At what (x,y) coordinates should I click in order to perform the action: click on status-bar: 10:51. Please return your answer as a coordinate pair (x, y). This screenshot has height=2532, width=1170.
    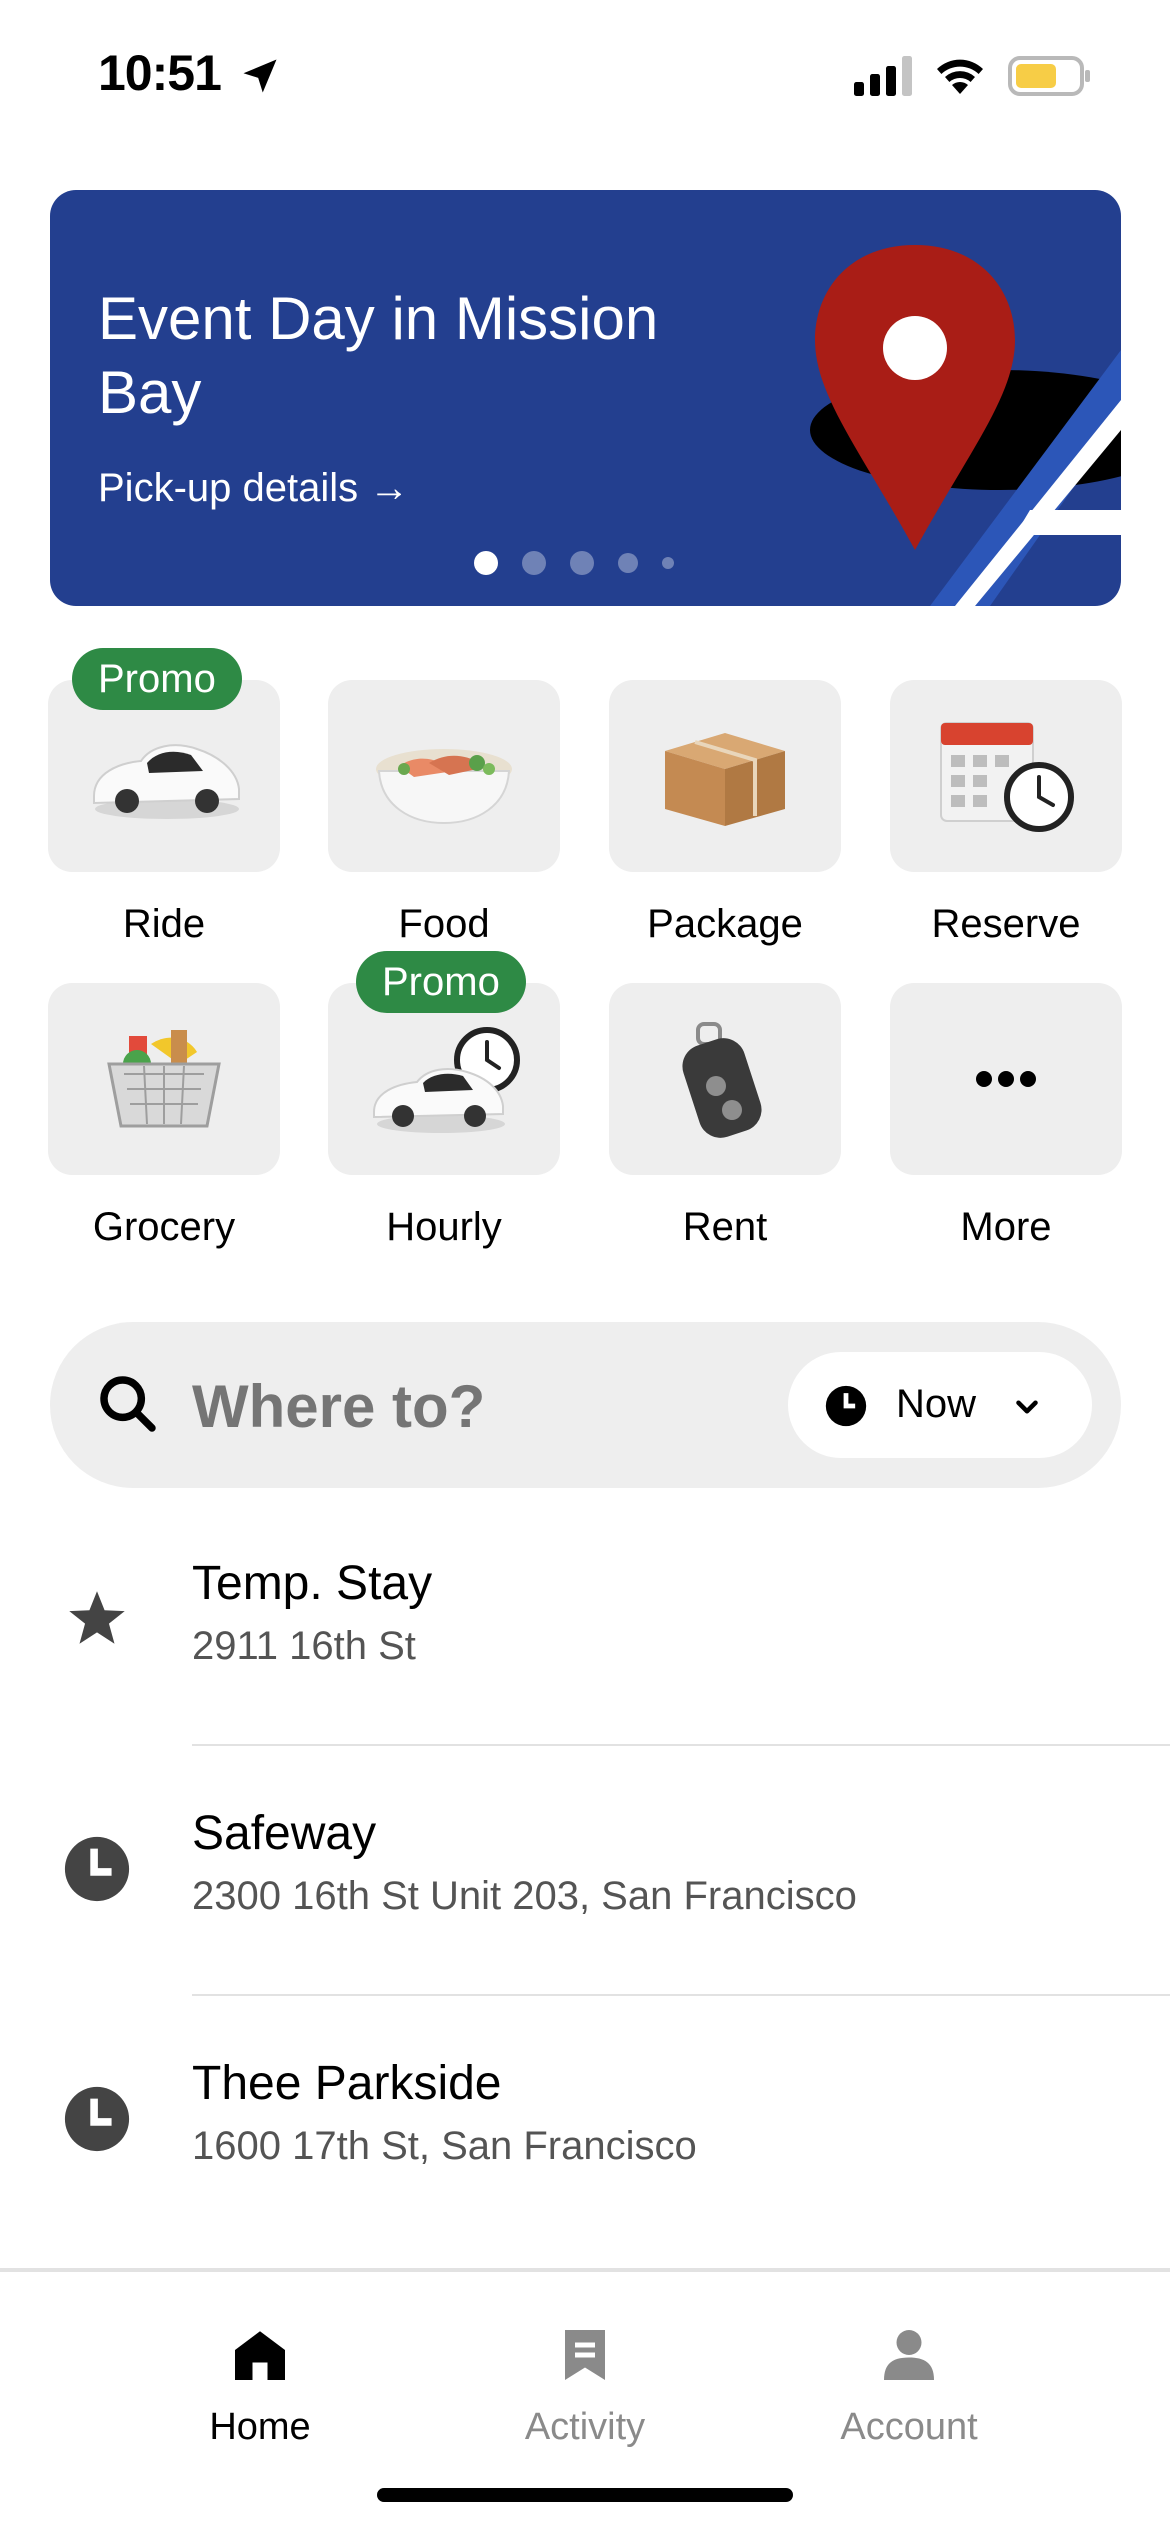
    Looking at the image, I should click on (585, 75).